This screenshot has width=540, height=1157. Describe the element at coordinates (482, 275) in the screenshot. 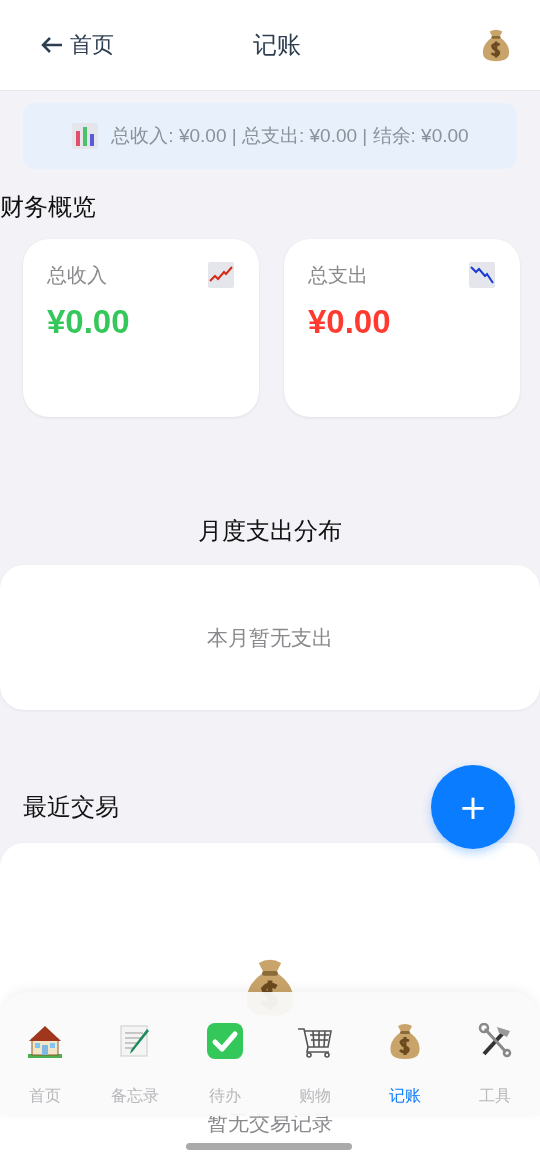

I see `falling-chart-icon` at that location.